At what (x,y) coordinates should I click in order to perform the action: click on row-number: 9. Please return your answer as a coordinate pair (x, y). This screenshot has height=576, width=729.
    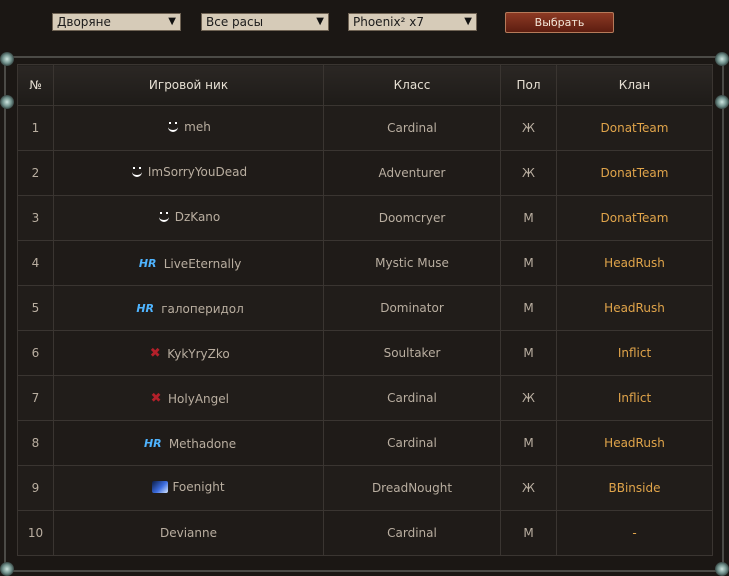
    Looking at the image, I should click on (35, 488).